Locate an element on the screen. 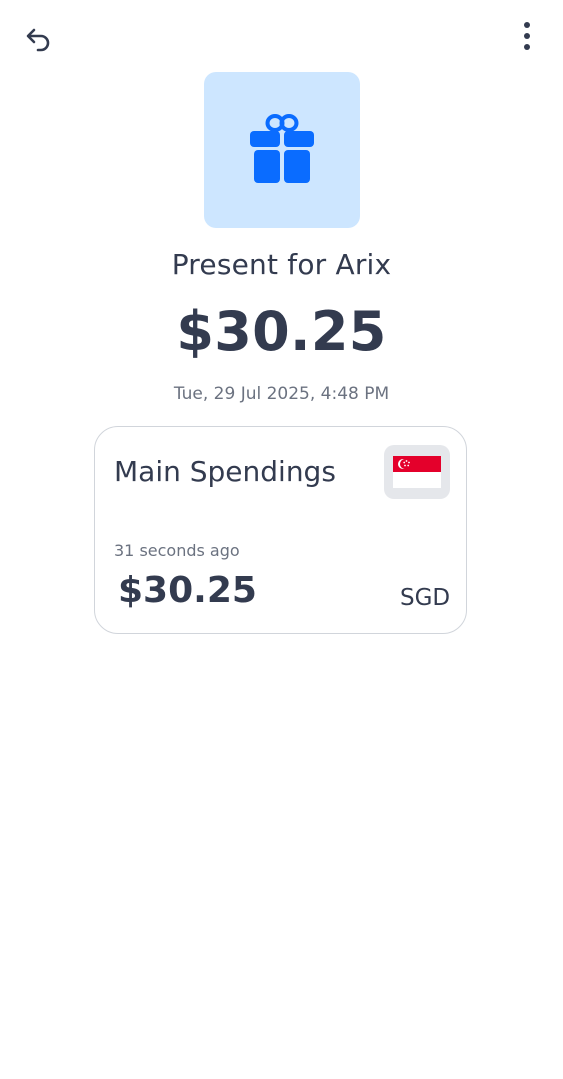 The height and width of the screenshot is (1079, 563). transaction-title: Present for Arix is located at coordinates (281, 264).